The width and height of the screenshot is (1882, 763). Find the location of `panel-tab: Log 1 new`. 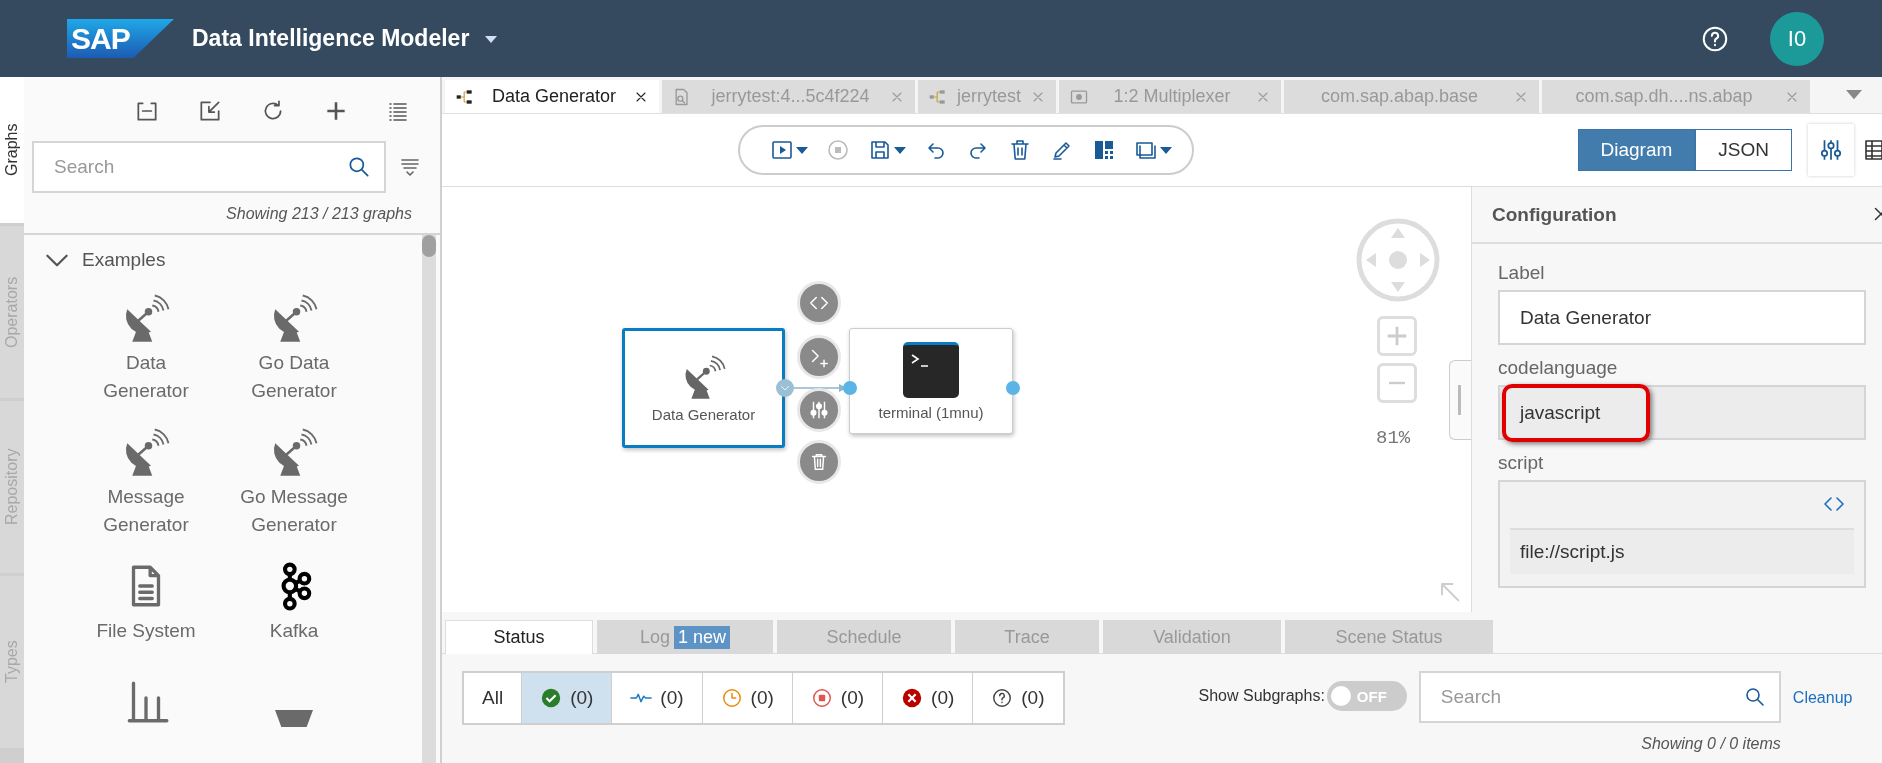

panel-tab: Log 1 new is located at coordinates (685, 637).